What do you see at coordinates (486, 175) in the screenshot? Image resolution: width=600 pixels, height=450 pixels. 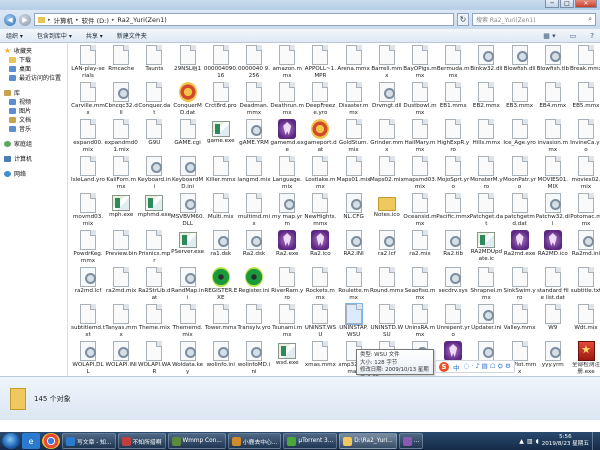 I see `file-item: MonsterM.yro` at bounding box center [486, 175].